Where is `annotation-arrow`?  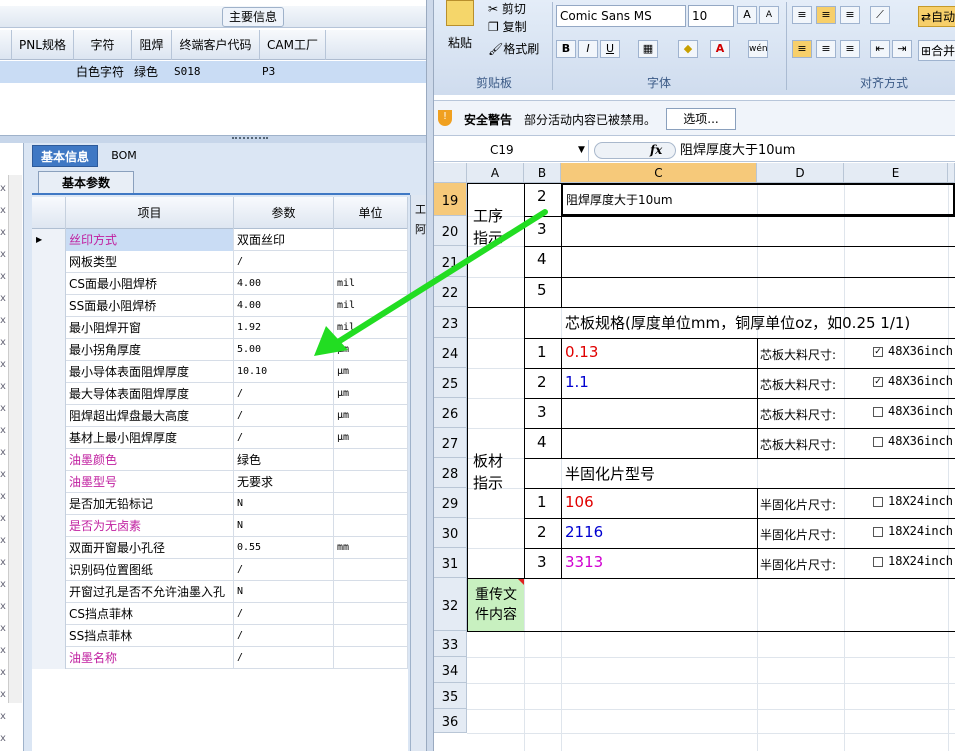 annotation-arrow is located at coordinates (431, 282).